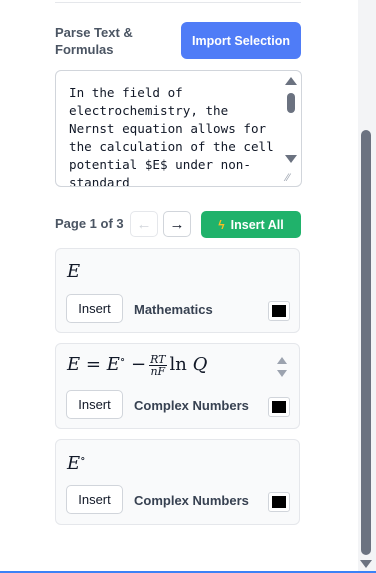 The width and height of the screenshot is (376, 573). What do you see at coordinates (282, 360) in the screenshot?
I see `chevron-up-icon` at bounding box center [282, 360].